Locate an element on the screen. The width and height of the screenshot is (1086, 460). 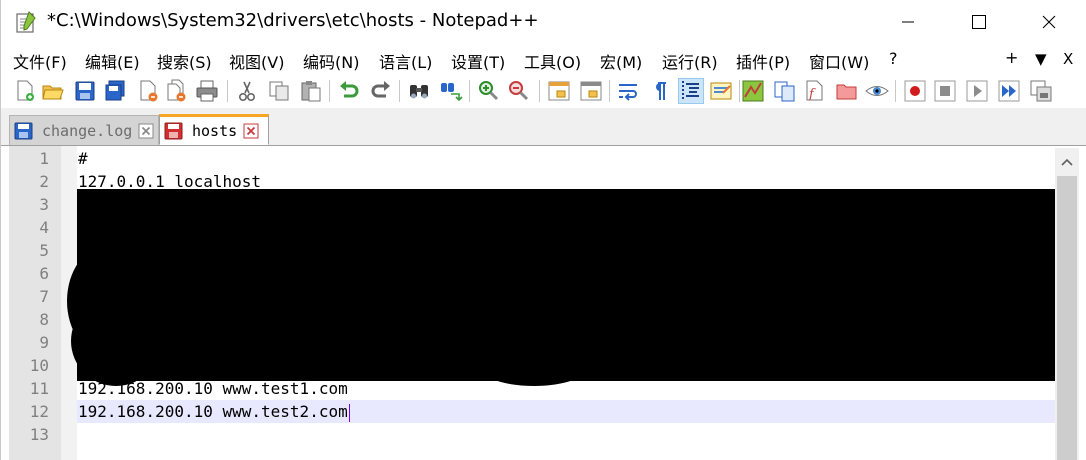
word-wrap-button is located at coordinates (629, 91).